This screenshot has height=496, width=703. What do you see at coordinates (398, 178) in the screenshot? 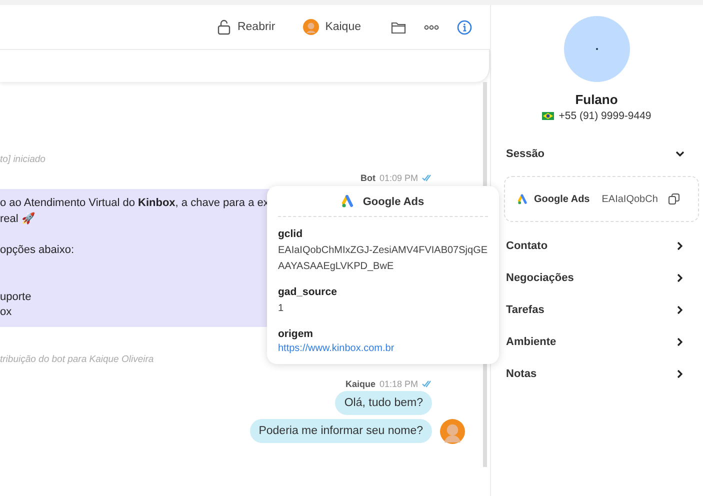
I see `message-time: 01:09 PM` at bounding box center [398, 178].